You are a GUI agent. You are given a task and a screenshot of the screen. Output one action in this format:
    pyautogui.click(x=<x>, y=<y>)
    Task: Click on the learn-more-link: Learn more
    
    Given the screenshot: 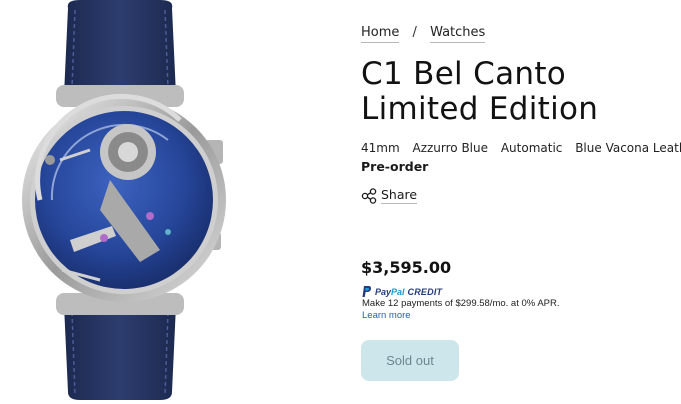 What is the action you would take?
    pyautogui.click(x=386, y=315)
    